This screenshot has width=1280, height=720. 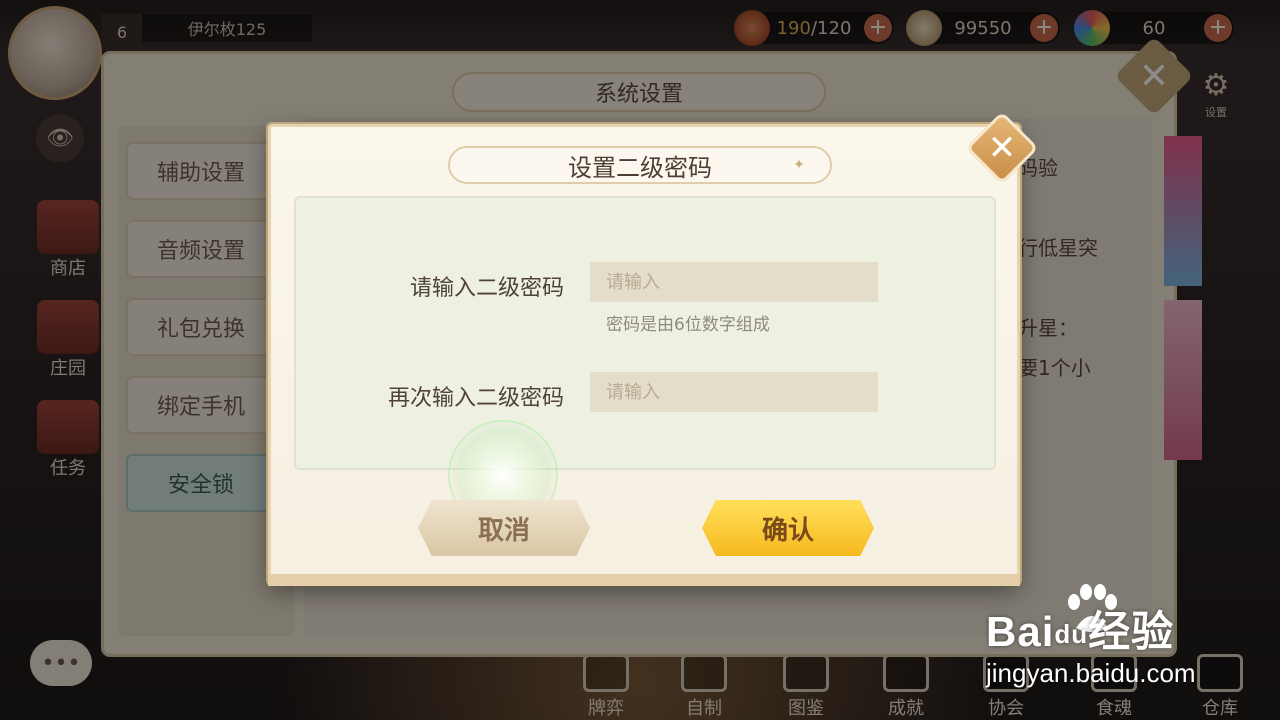 I want to click on dialog-title: 设置二级密码, so click(x=640, y=165).